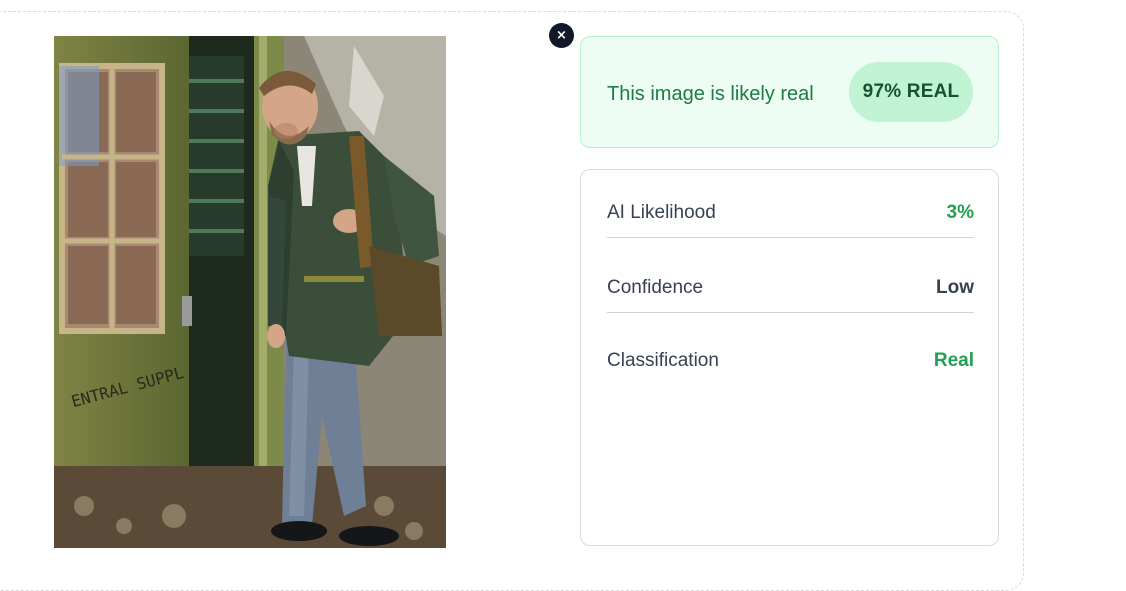  I want to click on verdict-badge: 97% REAL, so click(911, 92).